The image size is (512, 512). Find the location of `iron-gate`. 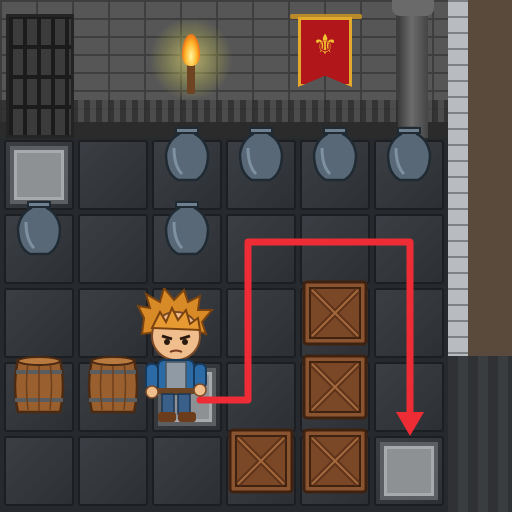

iron-gate is located at coordinates (40, 76).